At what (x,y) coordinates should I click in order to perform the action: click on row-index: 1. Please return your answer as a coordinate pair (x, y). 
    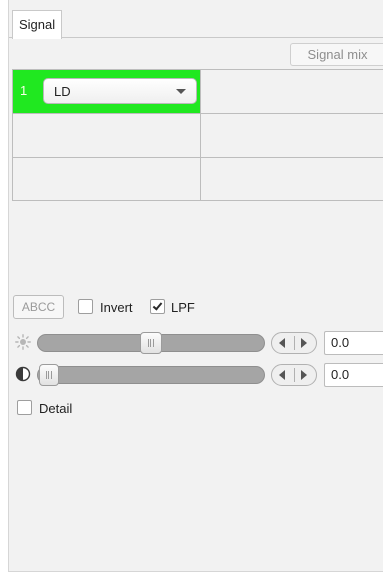
    Looking at the image, I should click on (24, 90).